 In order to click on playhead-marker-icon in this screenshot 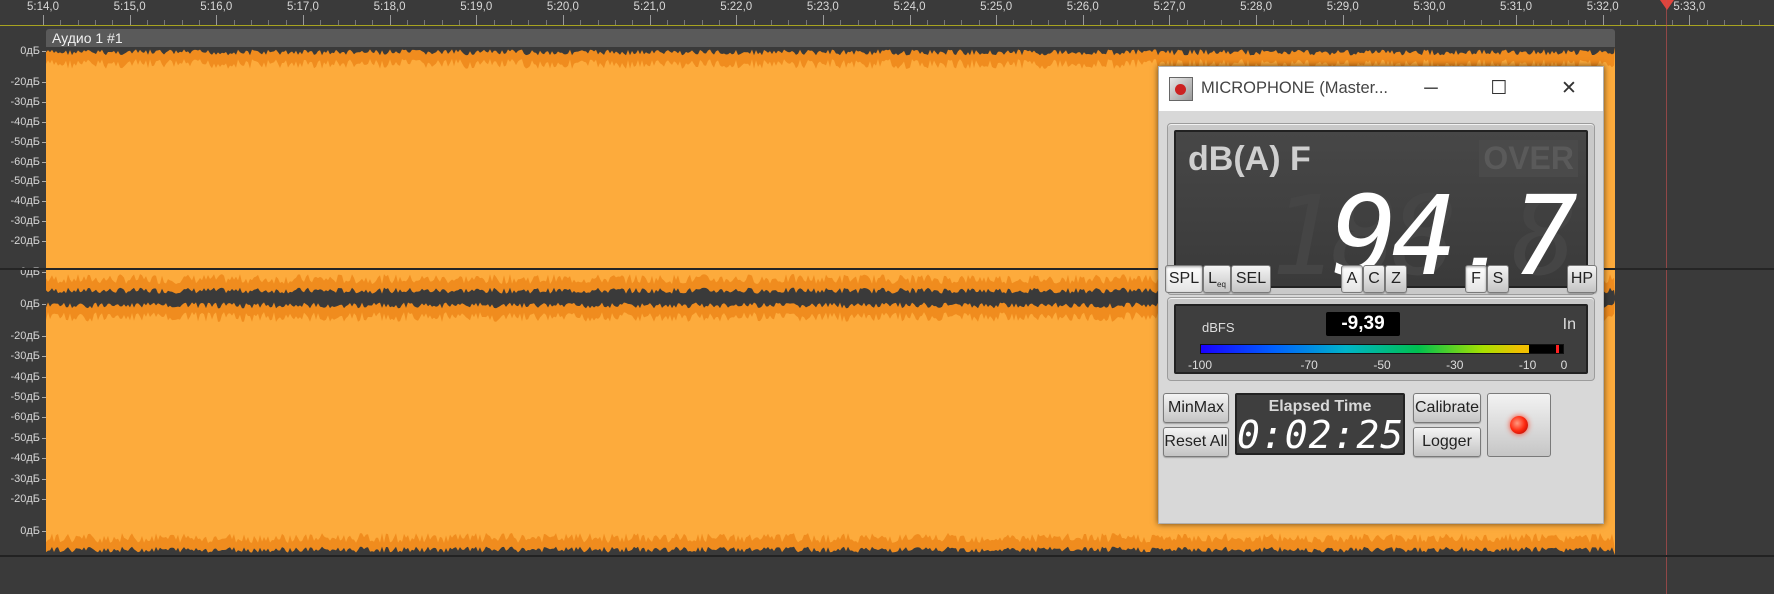, I will do `click(1667, 5)`.